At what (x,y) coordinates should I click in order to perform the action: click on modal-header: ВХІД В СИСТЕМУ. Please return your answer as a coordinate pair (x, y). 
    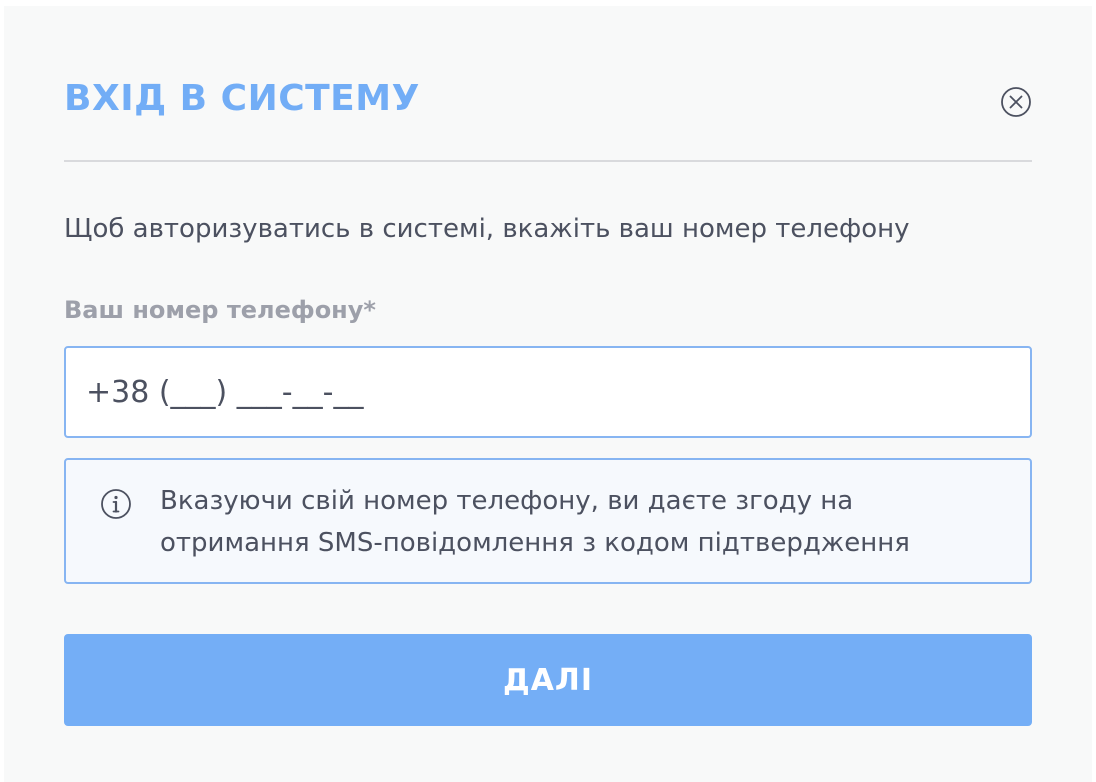
    Looking at the image, I should click on (548, 114).